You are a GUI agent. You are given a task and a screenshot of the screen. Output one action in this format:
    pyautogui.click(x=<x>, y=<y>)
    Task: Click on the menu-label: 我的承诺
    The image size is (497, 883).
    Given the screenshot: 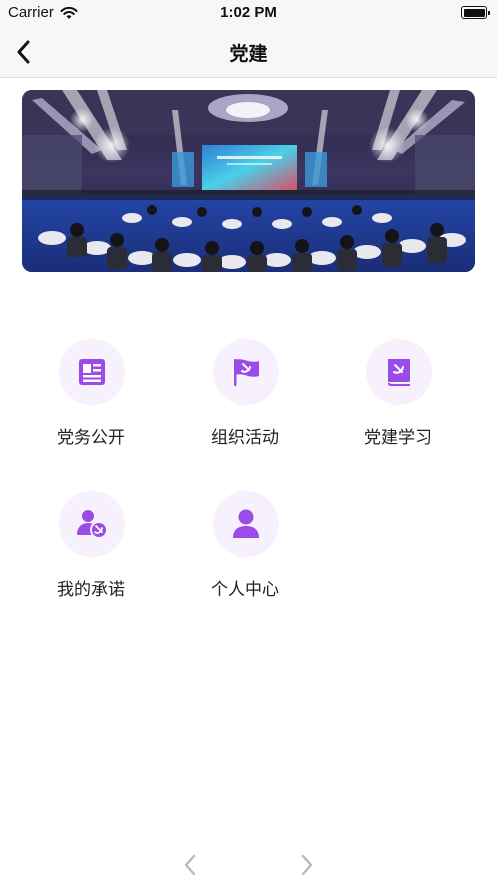 What is the action you would take?
    pyautogui.click(x=91, y=590)
    